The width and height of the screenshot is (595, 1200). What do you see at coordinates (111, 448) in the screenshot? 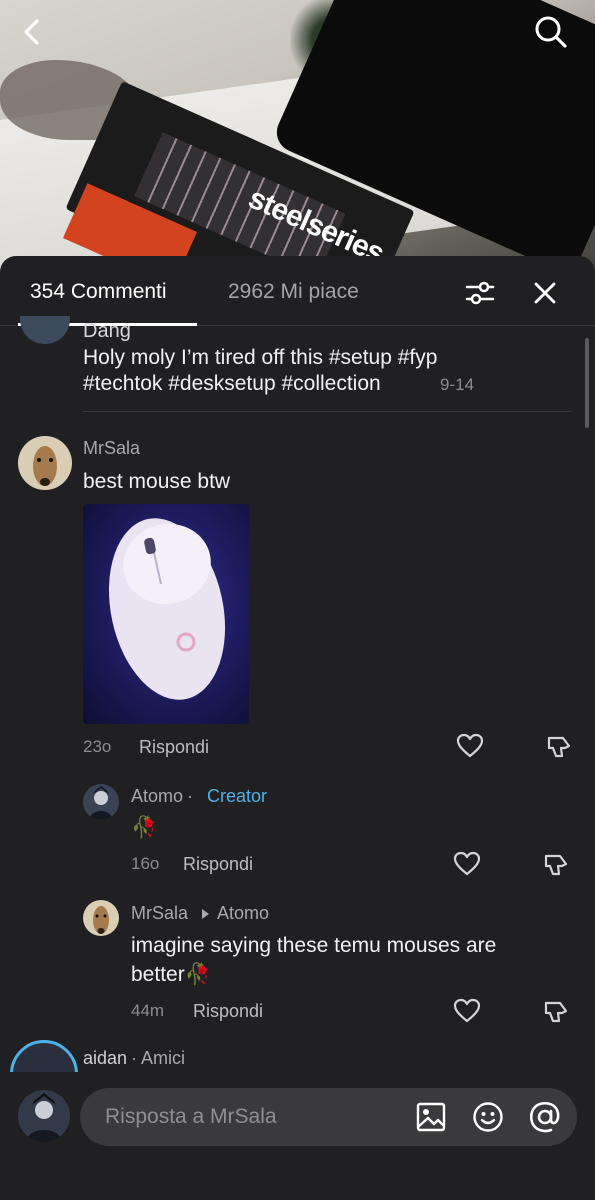
I see `comment-author: MrSala` at bounding box center [111, 448].